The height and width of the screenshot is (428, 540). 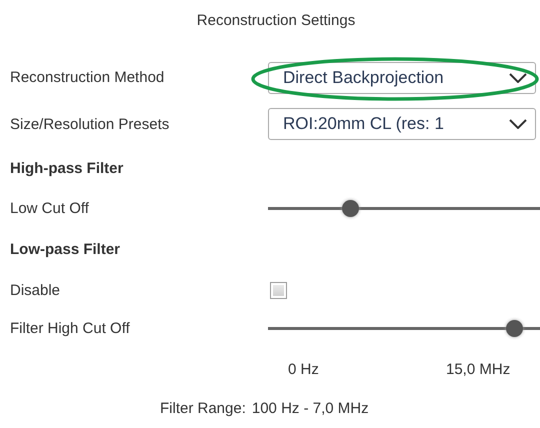 What do you see at coordinates (50, 209) in the screenshot?
I see `field-label: Low Cut Off` at bounding box center [50, 209].